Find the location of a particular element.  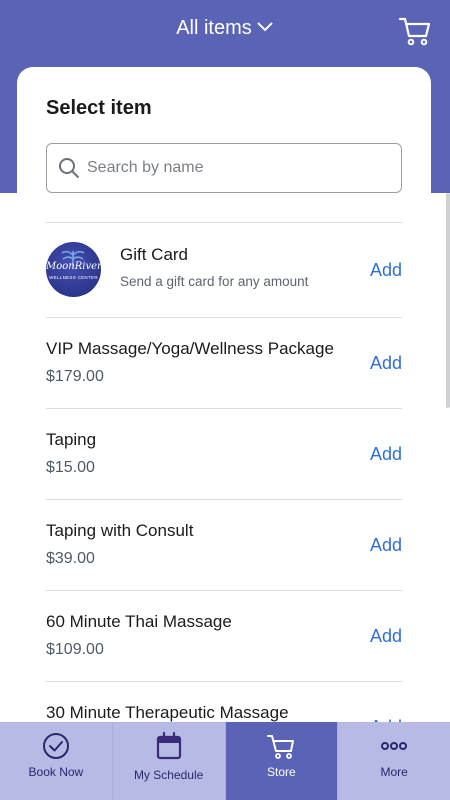

bottom-tab-bar: Book Now My Schedule Store More is located at coordinates (225, 761).